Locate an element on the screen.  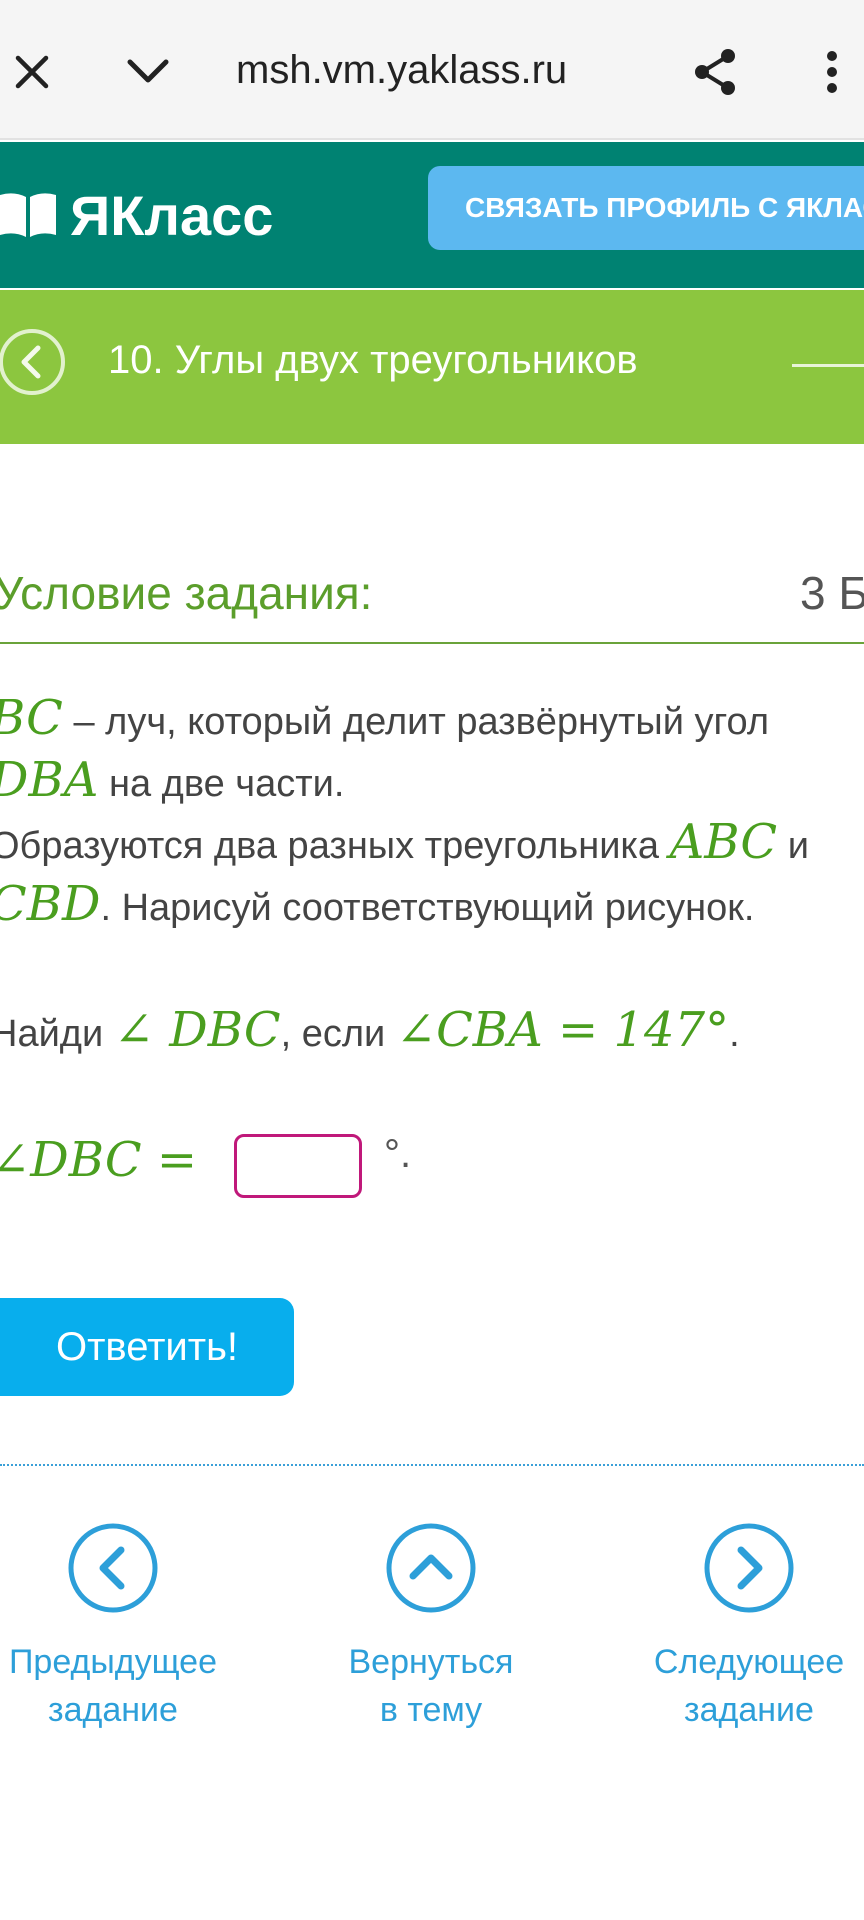
close-icon is located at coordinates (32, 72).